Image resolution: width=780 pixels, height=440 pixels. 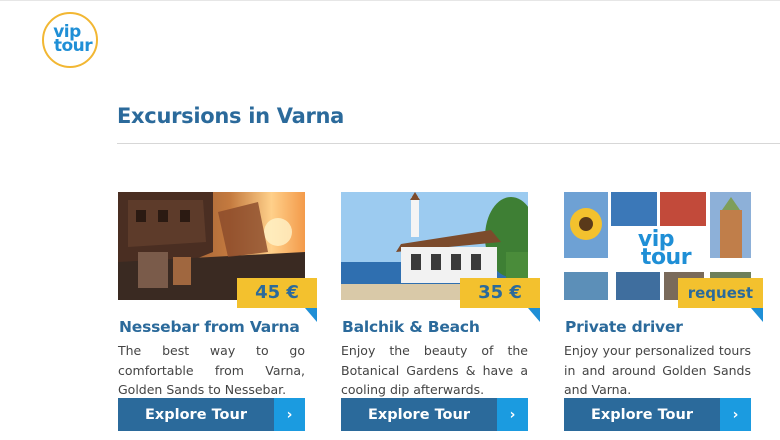 I want to click on logo-text-line2: tour, so click(x=73, y=46).